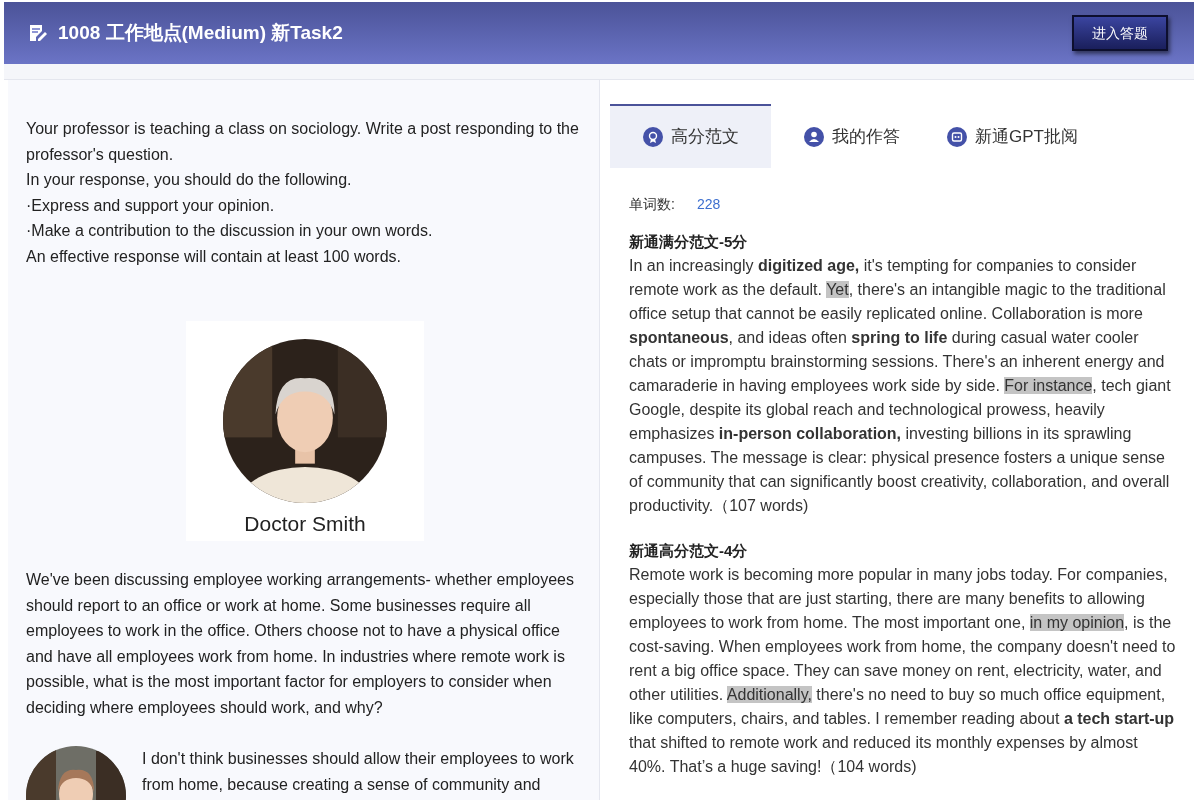  Describe the element at coordinates (900, 386) in the screenshot. I see `essay-text: In an increasingly digitized age, it's tempting for companies to consider remote work as the default. Yet, there's an intangible magic to the traditional office setup that cannot be easily replicated online. Collaboration is more spontaneous, and ideas often spring to life during casual water cooler chats or impromptu brainstorming sessions. There's an inherent energy and camaraderie in having employees work side by side. For instance, tech giant Google, despite its global reach and technological prowess, heavily emphasizes in-person collaboration, investing billions in its sprawling campuses. The message is clear: physical presence fosters a unique sense of community that can significantly boost creativity, collaboration, and overall productivity.（107 words)` at that location.